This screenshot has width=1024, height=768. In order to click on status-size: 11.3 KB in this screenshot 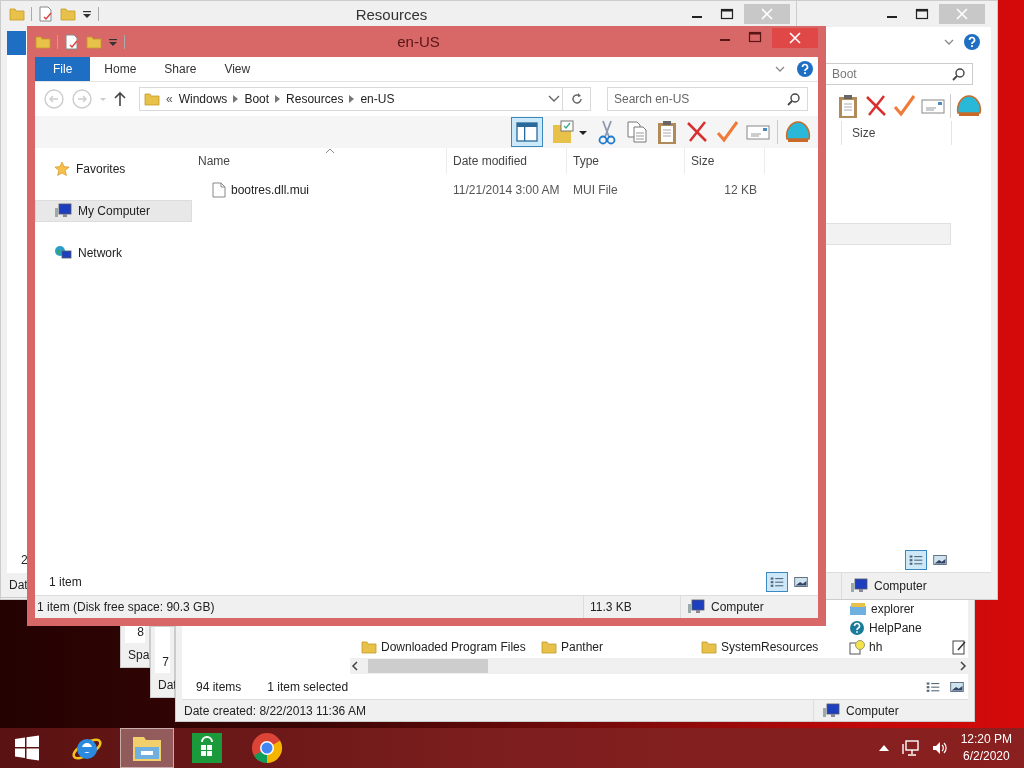, I will do `click(611, 607)`.